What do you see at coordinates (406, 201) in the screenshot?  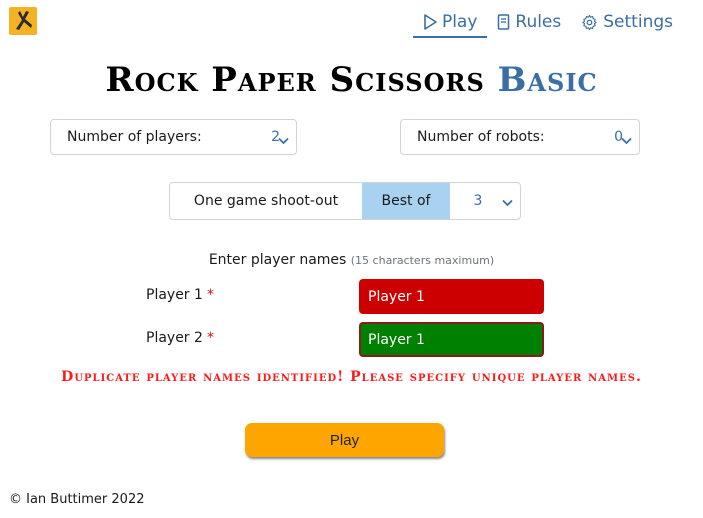 I see `best-of-option: Best of` at bounding box center [406, 201].